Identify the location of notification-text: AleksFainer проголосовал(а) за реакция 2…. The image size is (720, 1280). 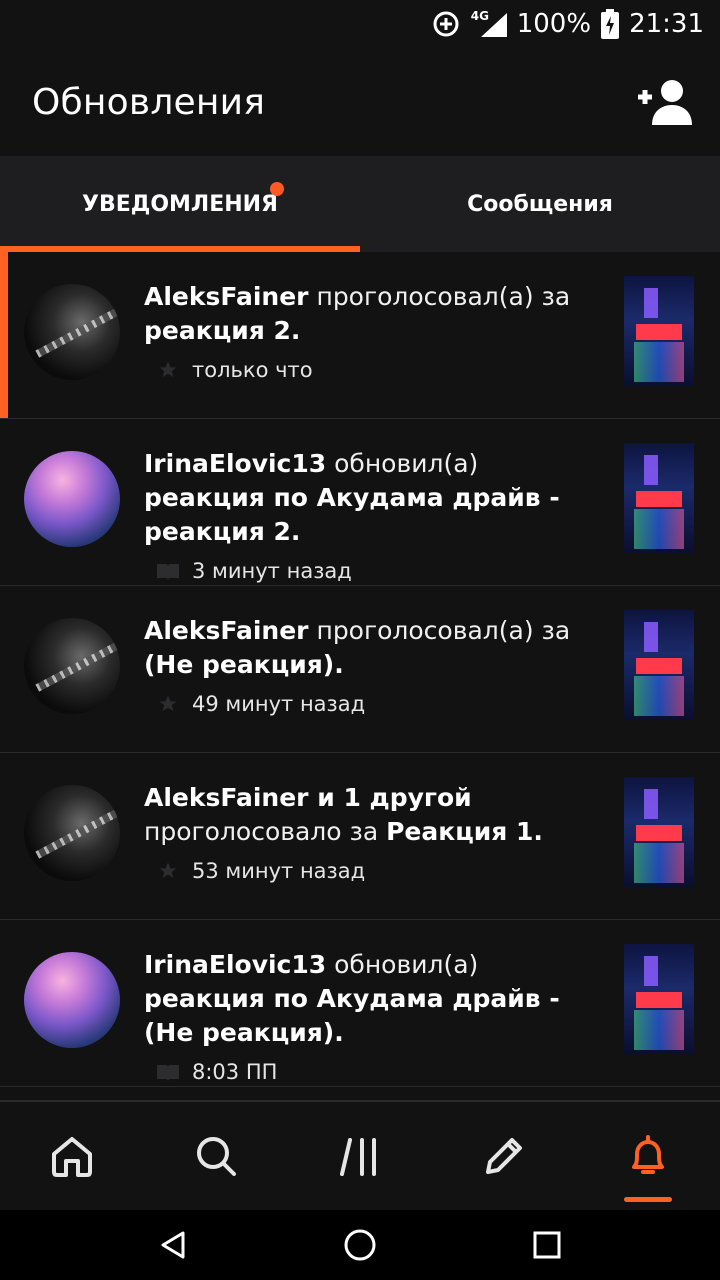
(374, 314).